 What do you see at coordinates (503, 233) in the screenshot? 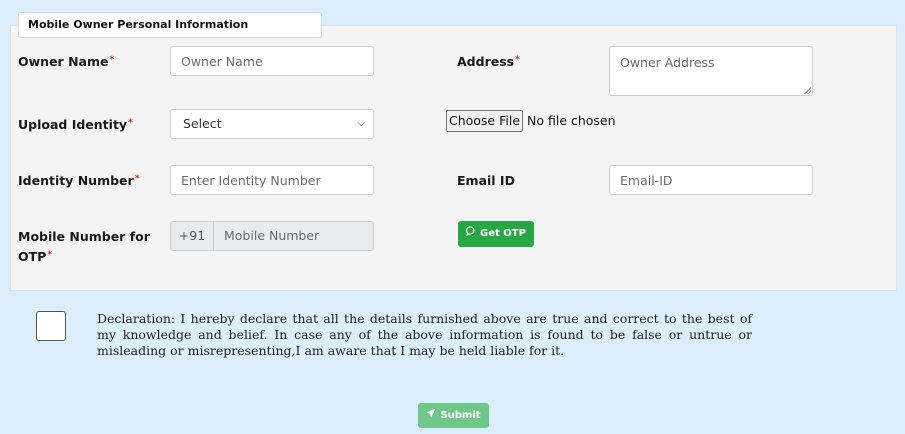
I see `get-otp-label: Get OTP` at bounding box center [503, 233].